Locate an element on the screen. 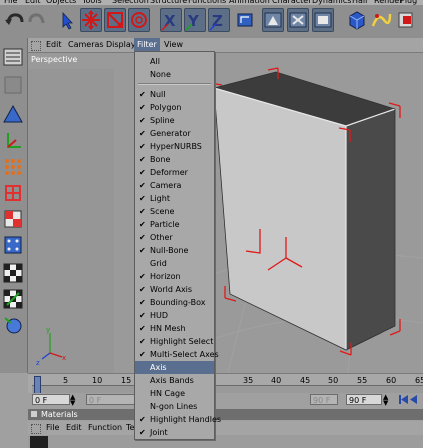  locked-icon is located at coordinates (13, 85).